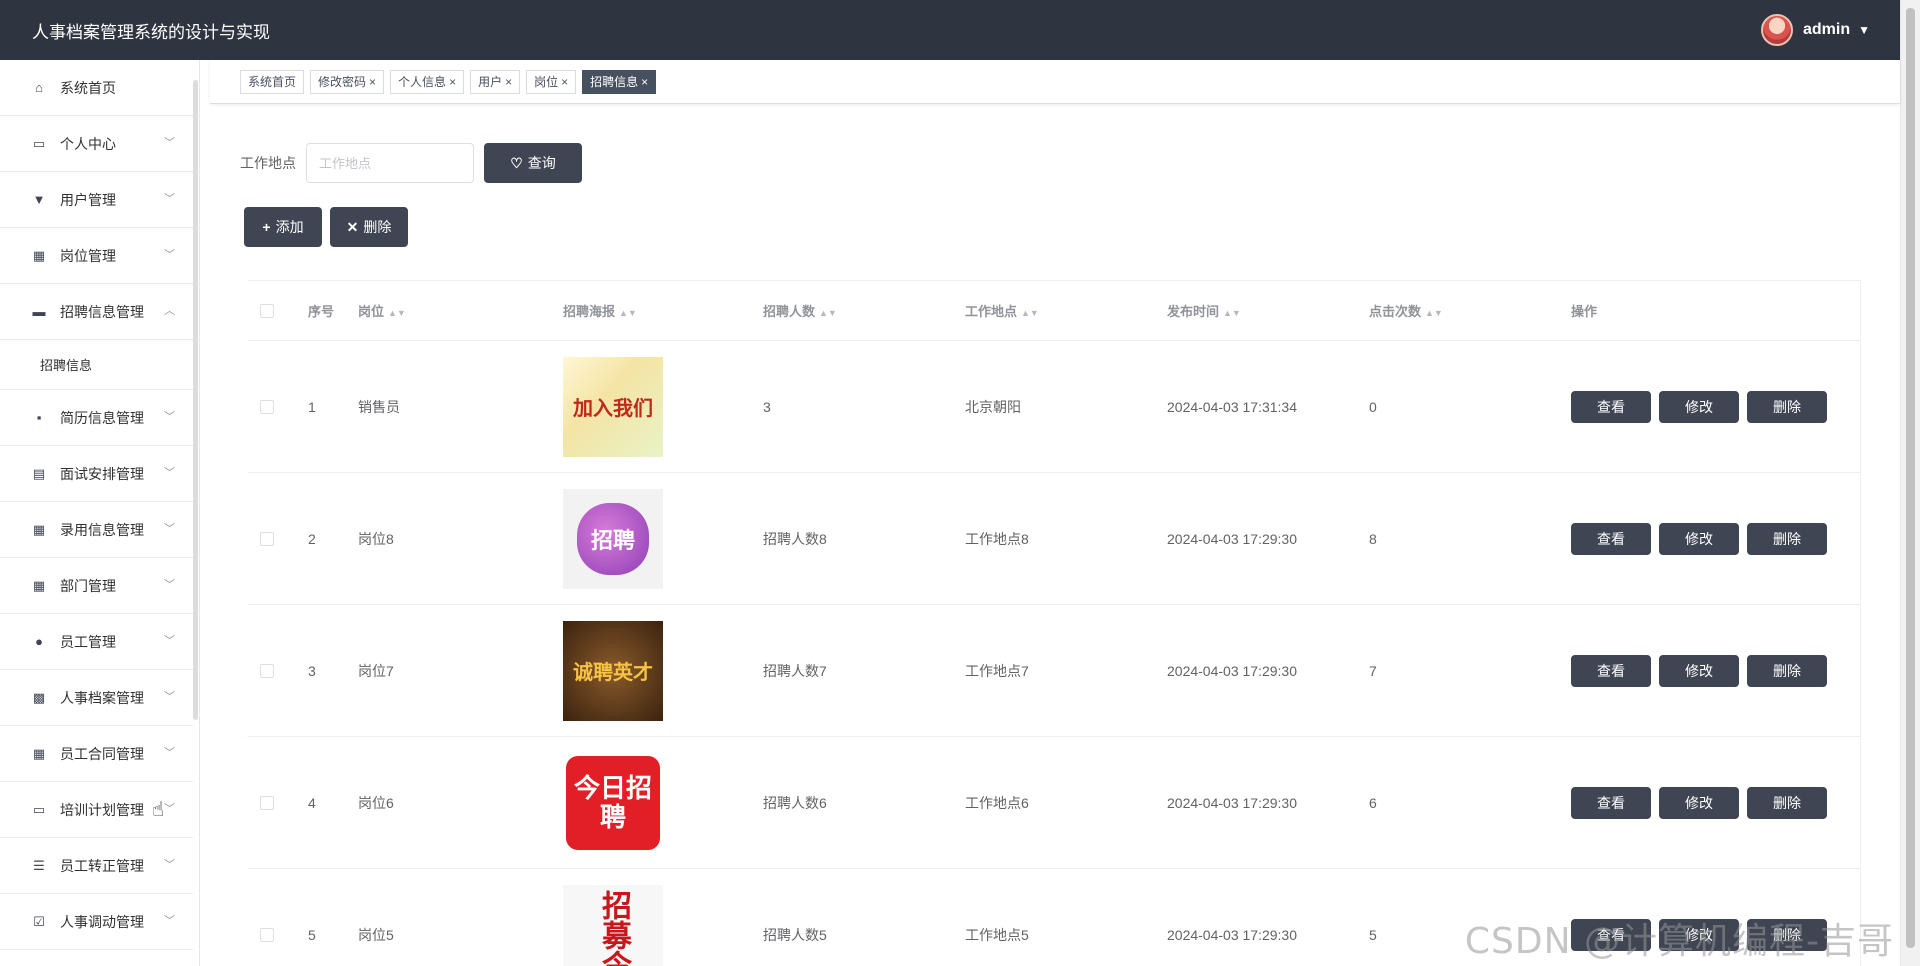  I want to click on caret-down-icon: ▼, so click(1864, 30).